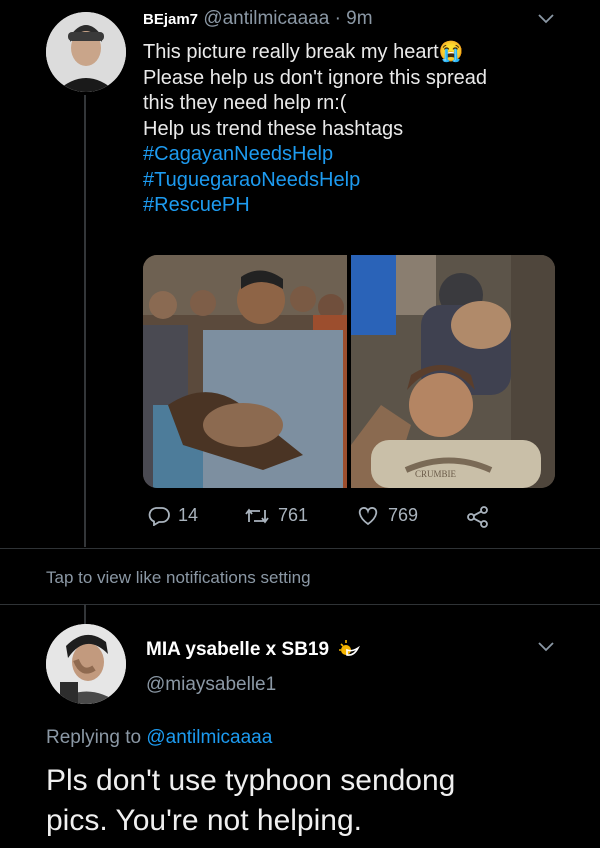 The height and width of the screenshot is (848, 600). What do you see at coordinates (251, 780) in the screenshot?
I see `reply-text-line: Pls don't use typhoon sendong` at bounding box center [251, 780].